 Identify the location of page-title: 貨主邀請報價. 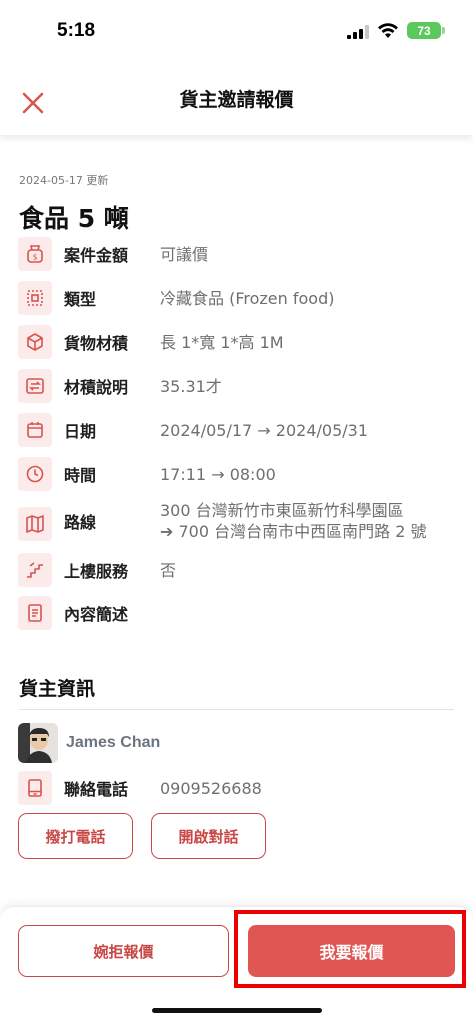
(236, 100).